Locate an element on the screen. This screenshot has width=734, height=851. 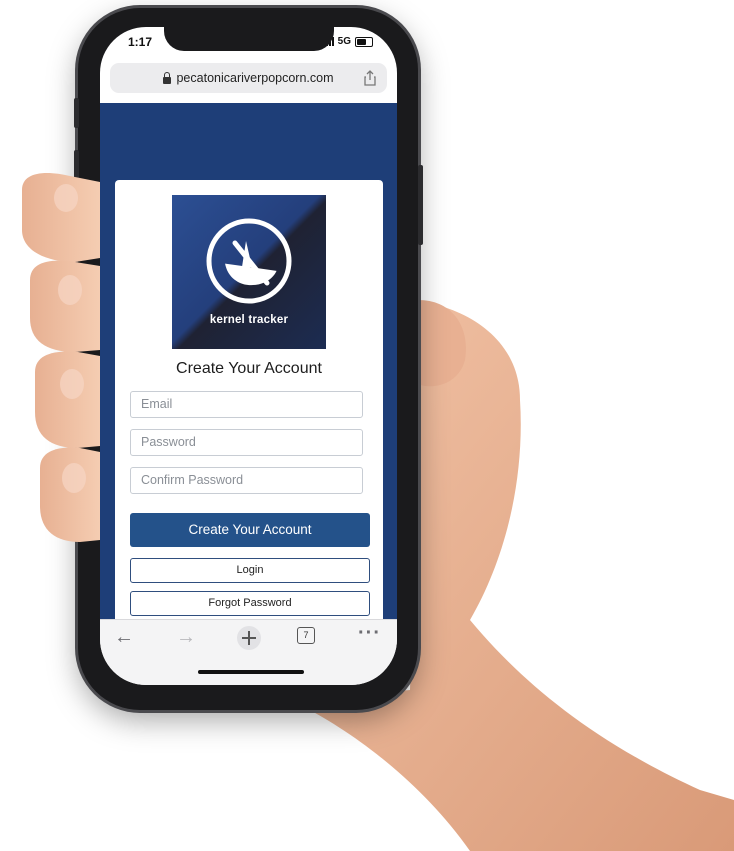
plus-icon is located at coordinates (249, 638).